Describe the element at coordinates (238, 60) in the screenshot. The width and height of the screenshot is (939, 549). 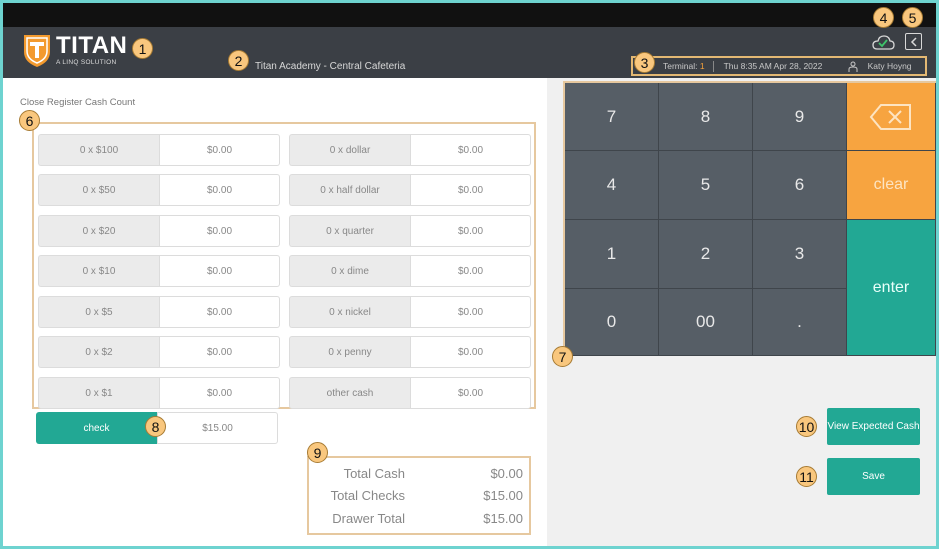
I see `callout-2: 2` at that location.